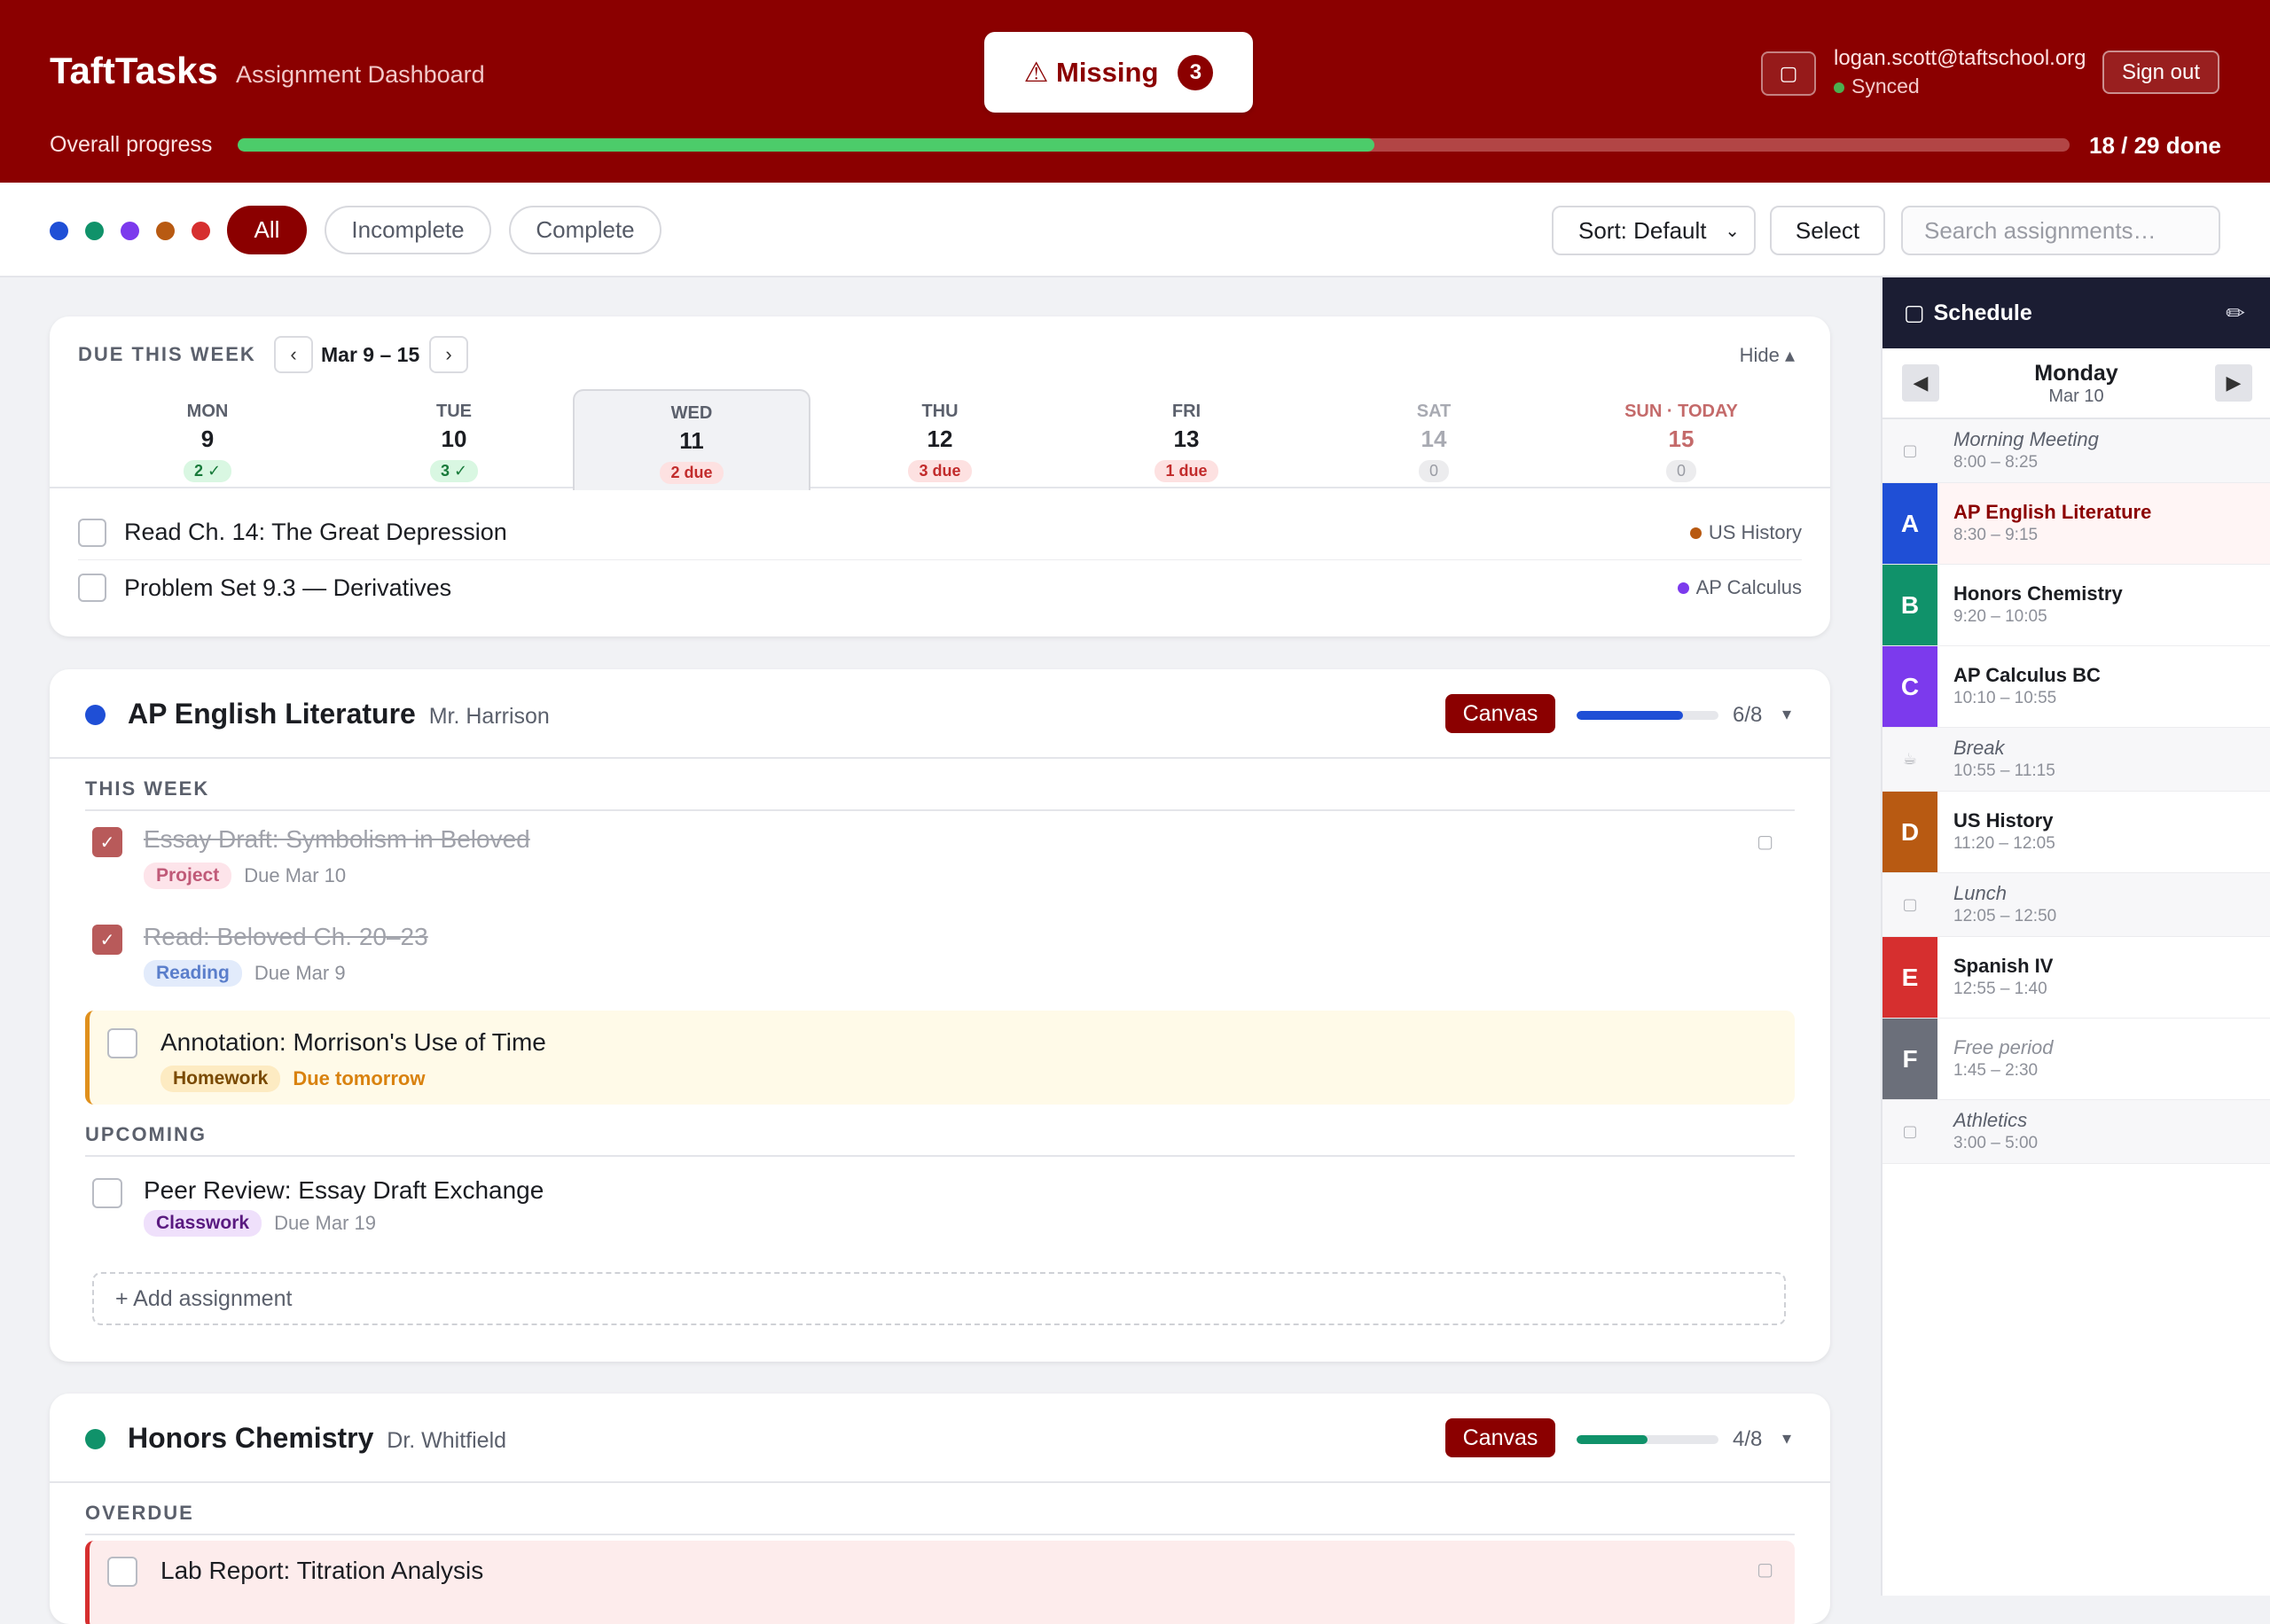  I want to click on course-title: Honors Chemistry Dr. Whitfield, so click(317, 1438).